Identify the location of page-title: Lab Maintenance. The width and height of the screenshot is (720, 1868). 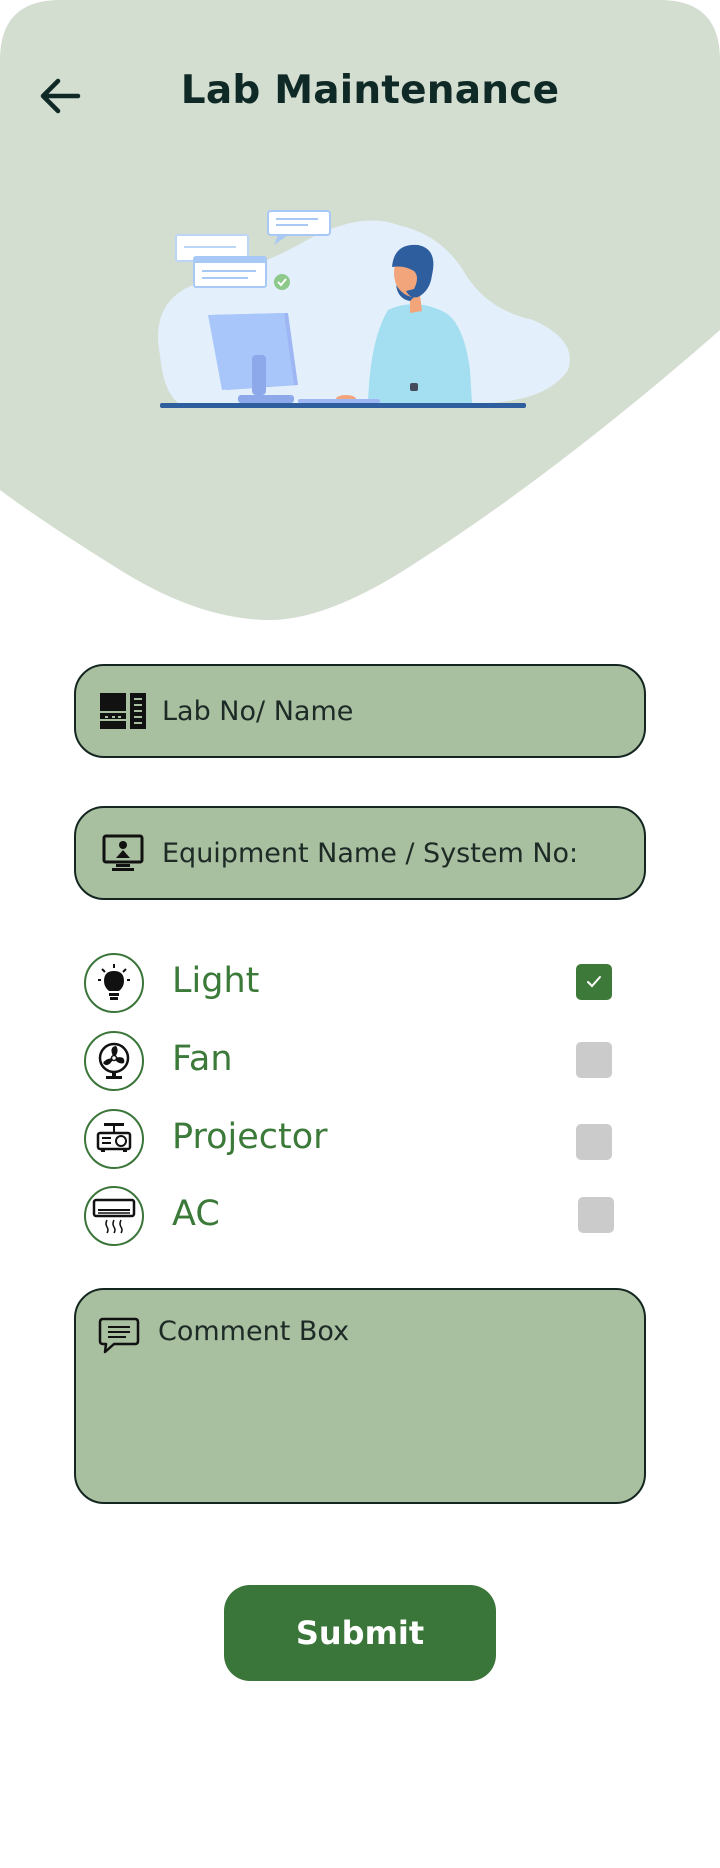
(370, 90).